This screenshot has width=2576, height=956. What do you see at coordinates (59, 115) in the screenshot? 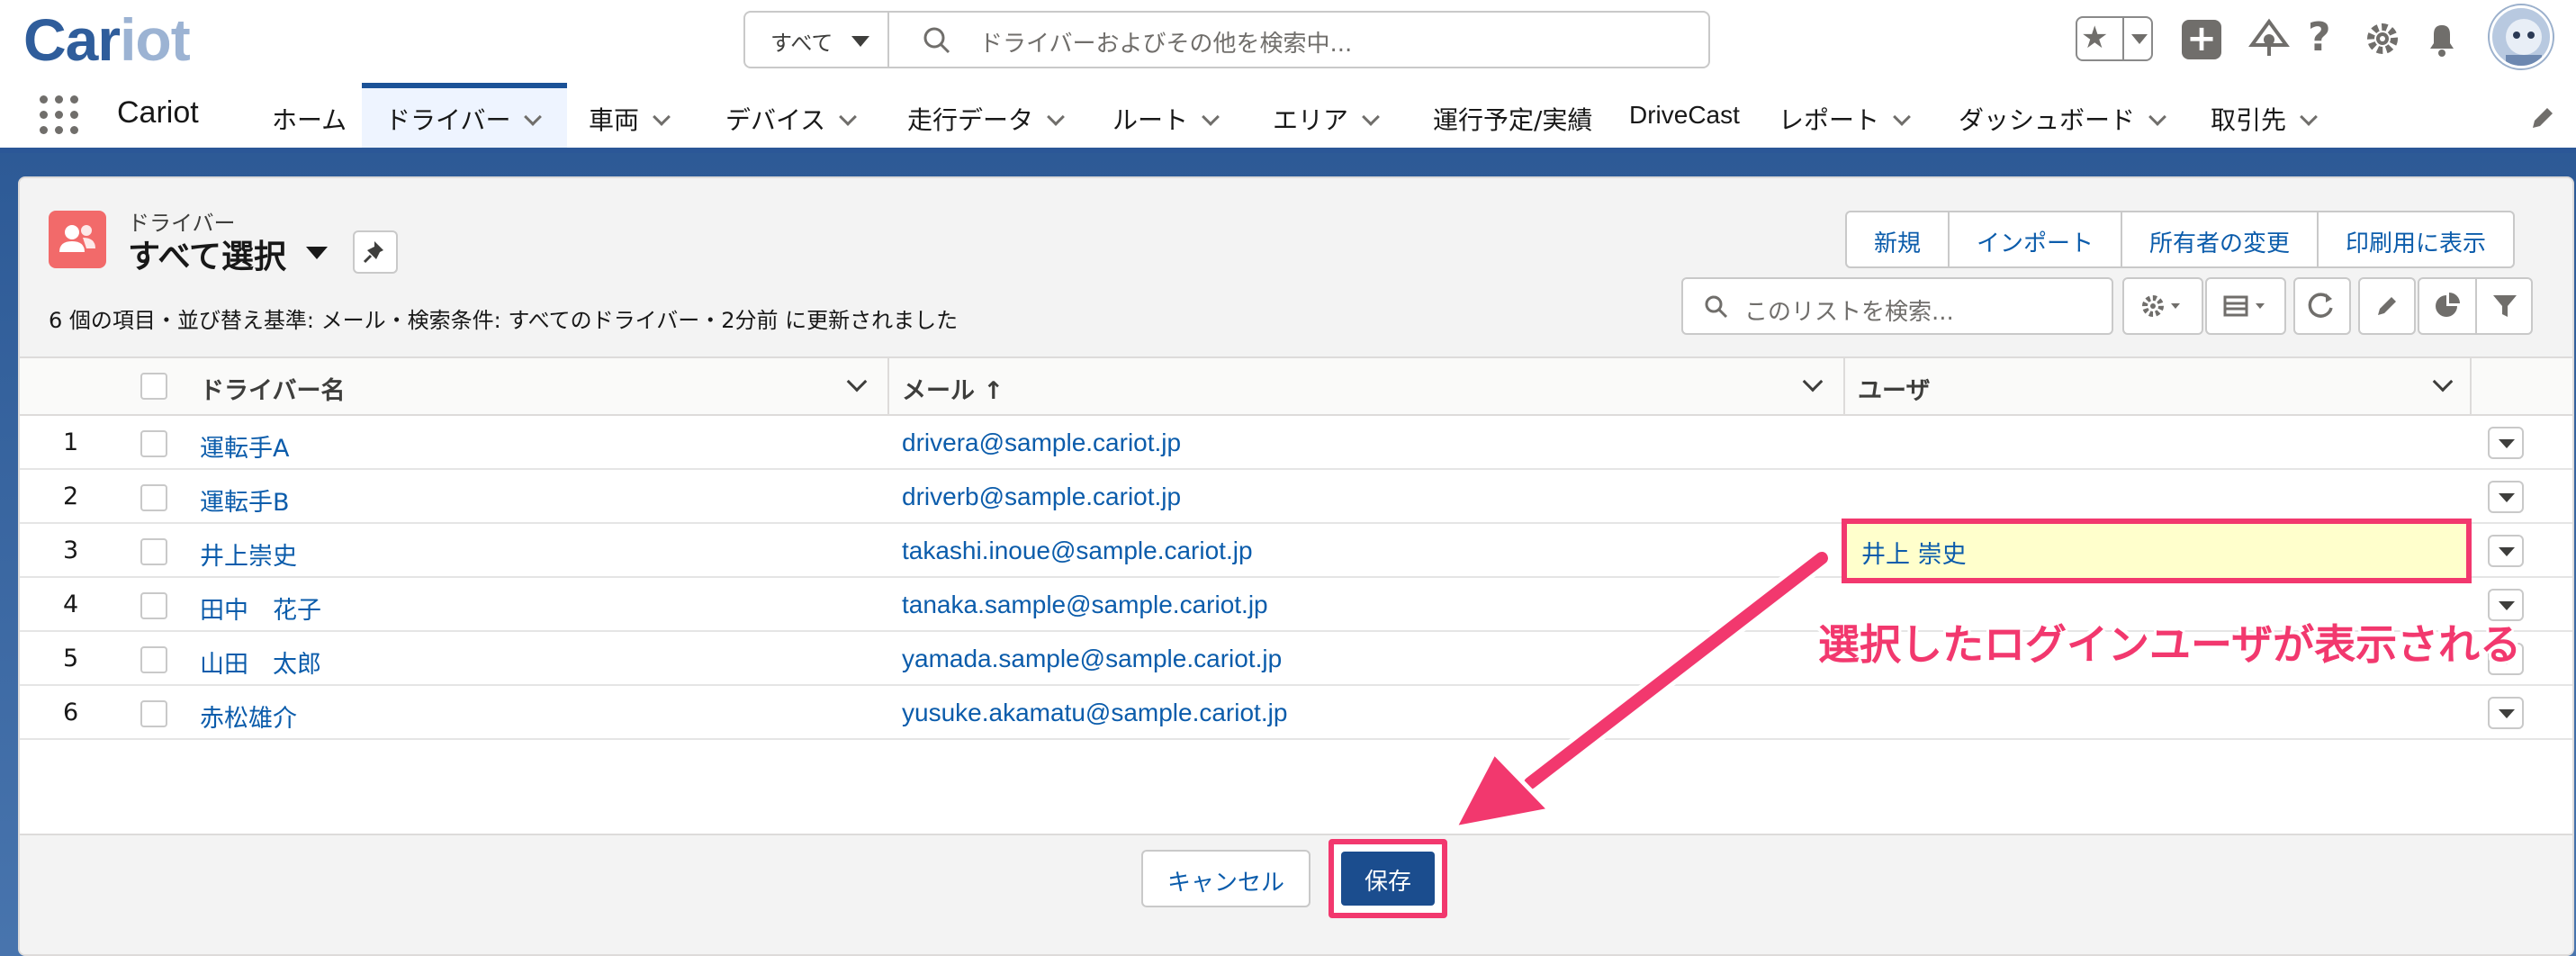
I see `app-launcher-icon` at bounding box center [59, 115].